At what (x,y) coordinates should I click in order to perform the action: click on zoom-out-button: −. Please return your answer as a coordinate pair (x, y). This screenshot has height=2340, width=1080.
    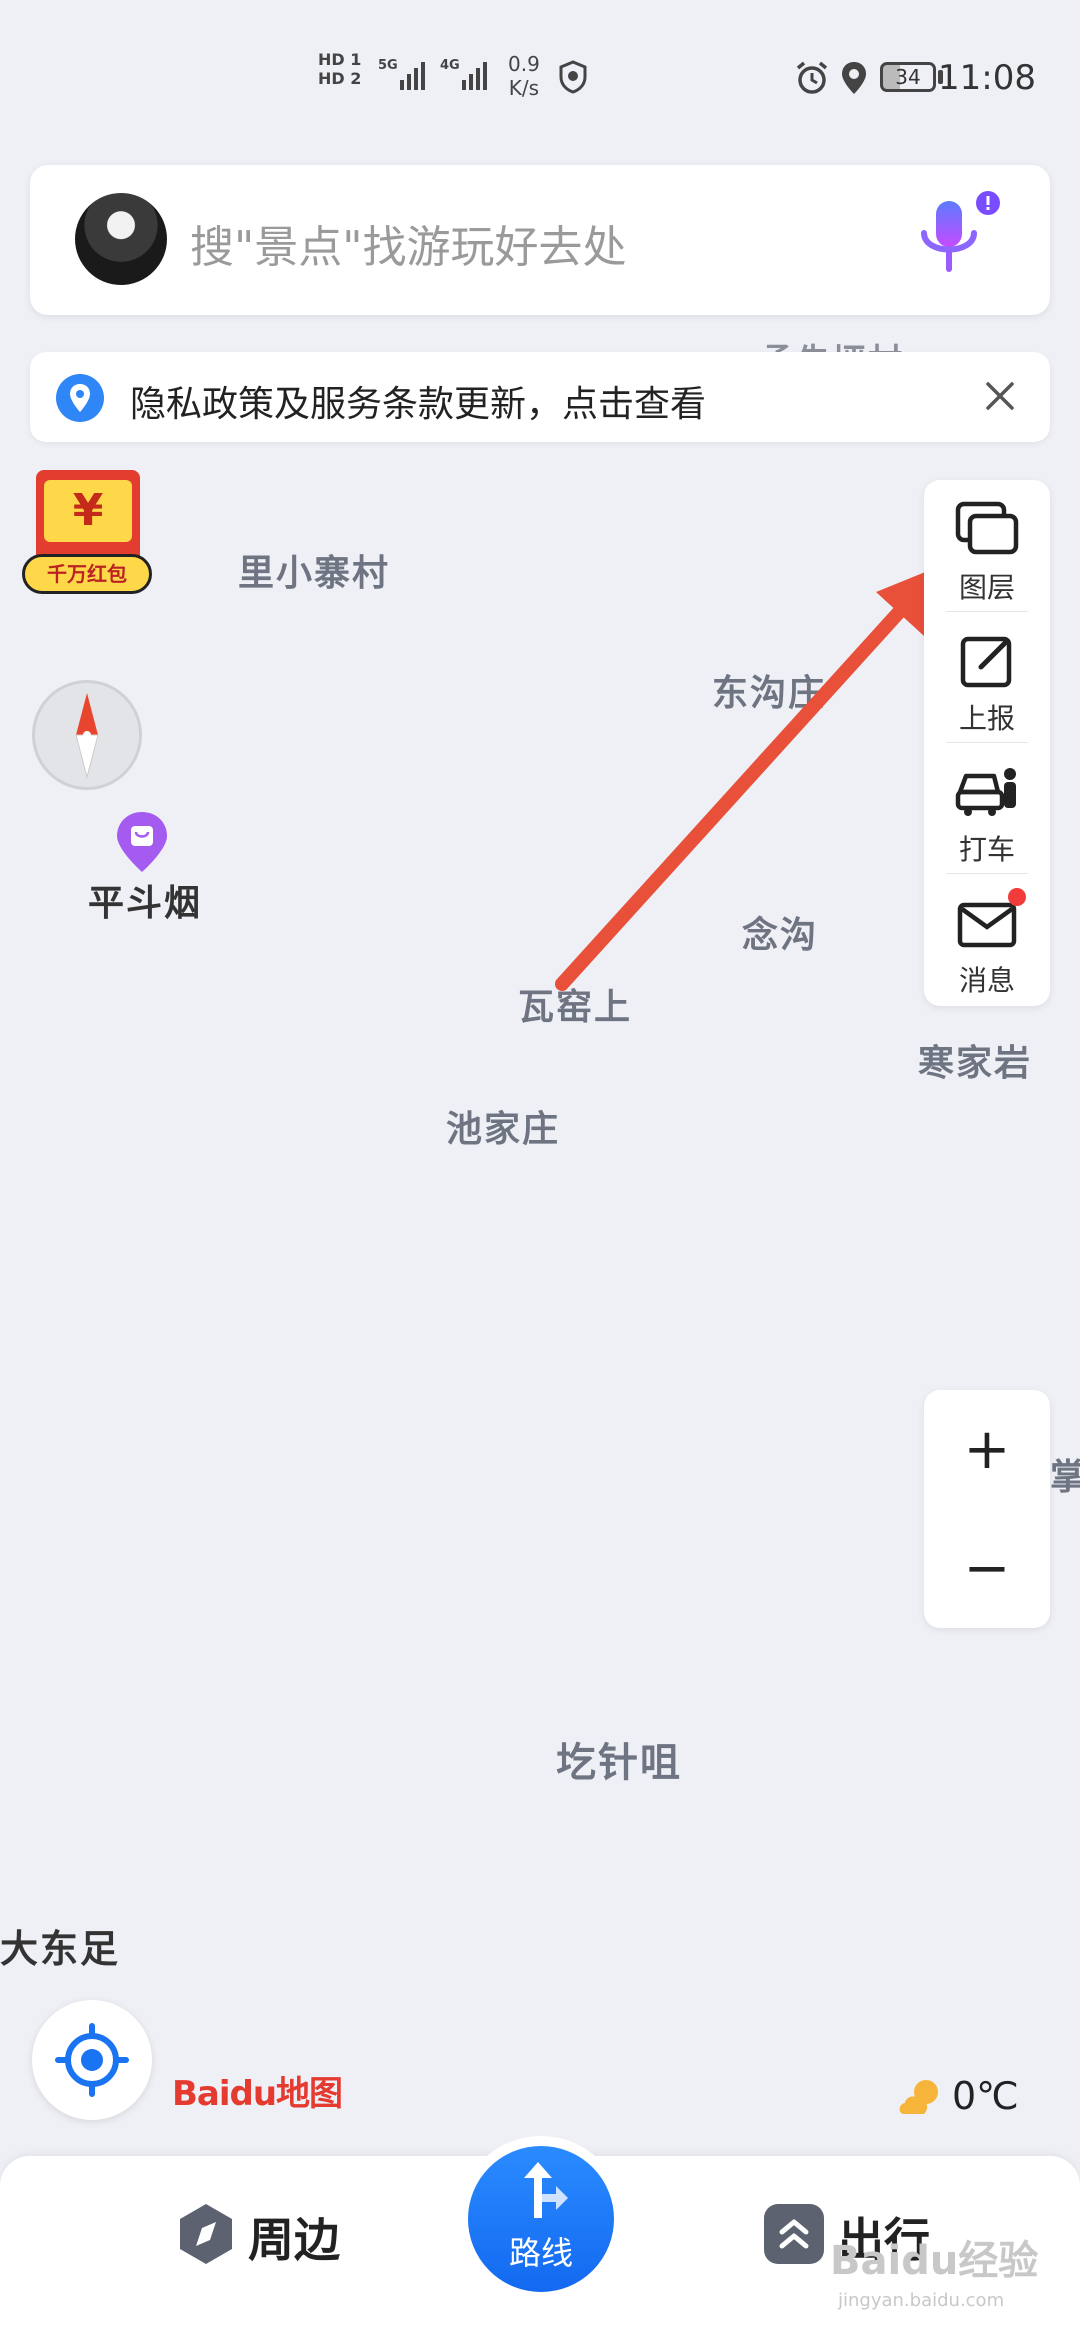
    Looking at the image, I should click on (987, 1568).